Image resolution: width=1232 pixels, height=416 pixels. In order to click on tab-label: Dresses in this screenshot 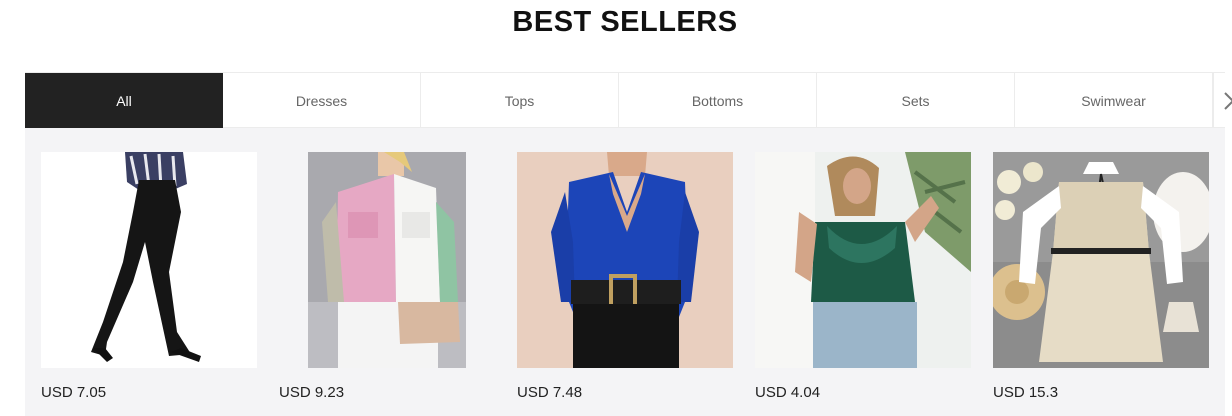, I will do `click(321, 100)`.